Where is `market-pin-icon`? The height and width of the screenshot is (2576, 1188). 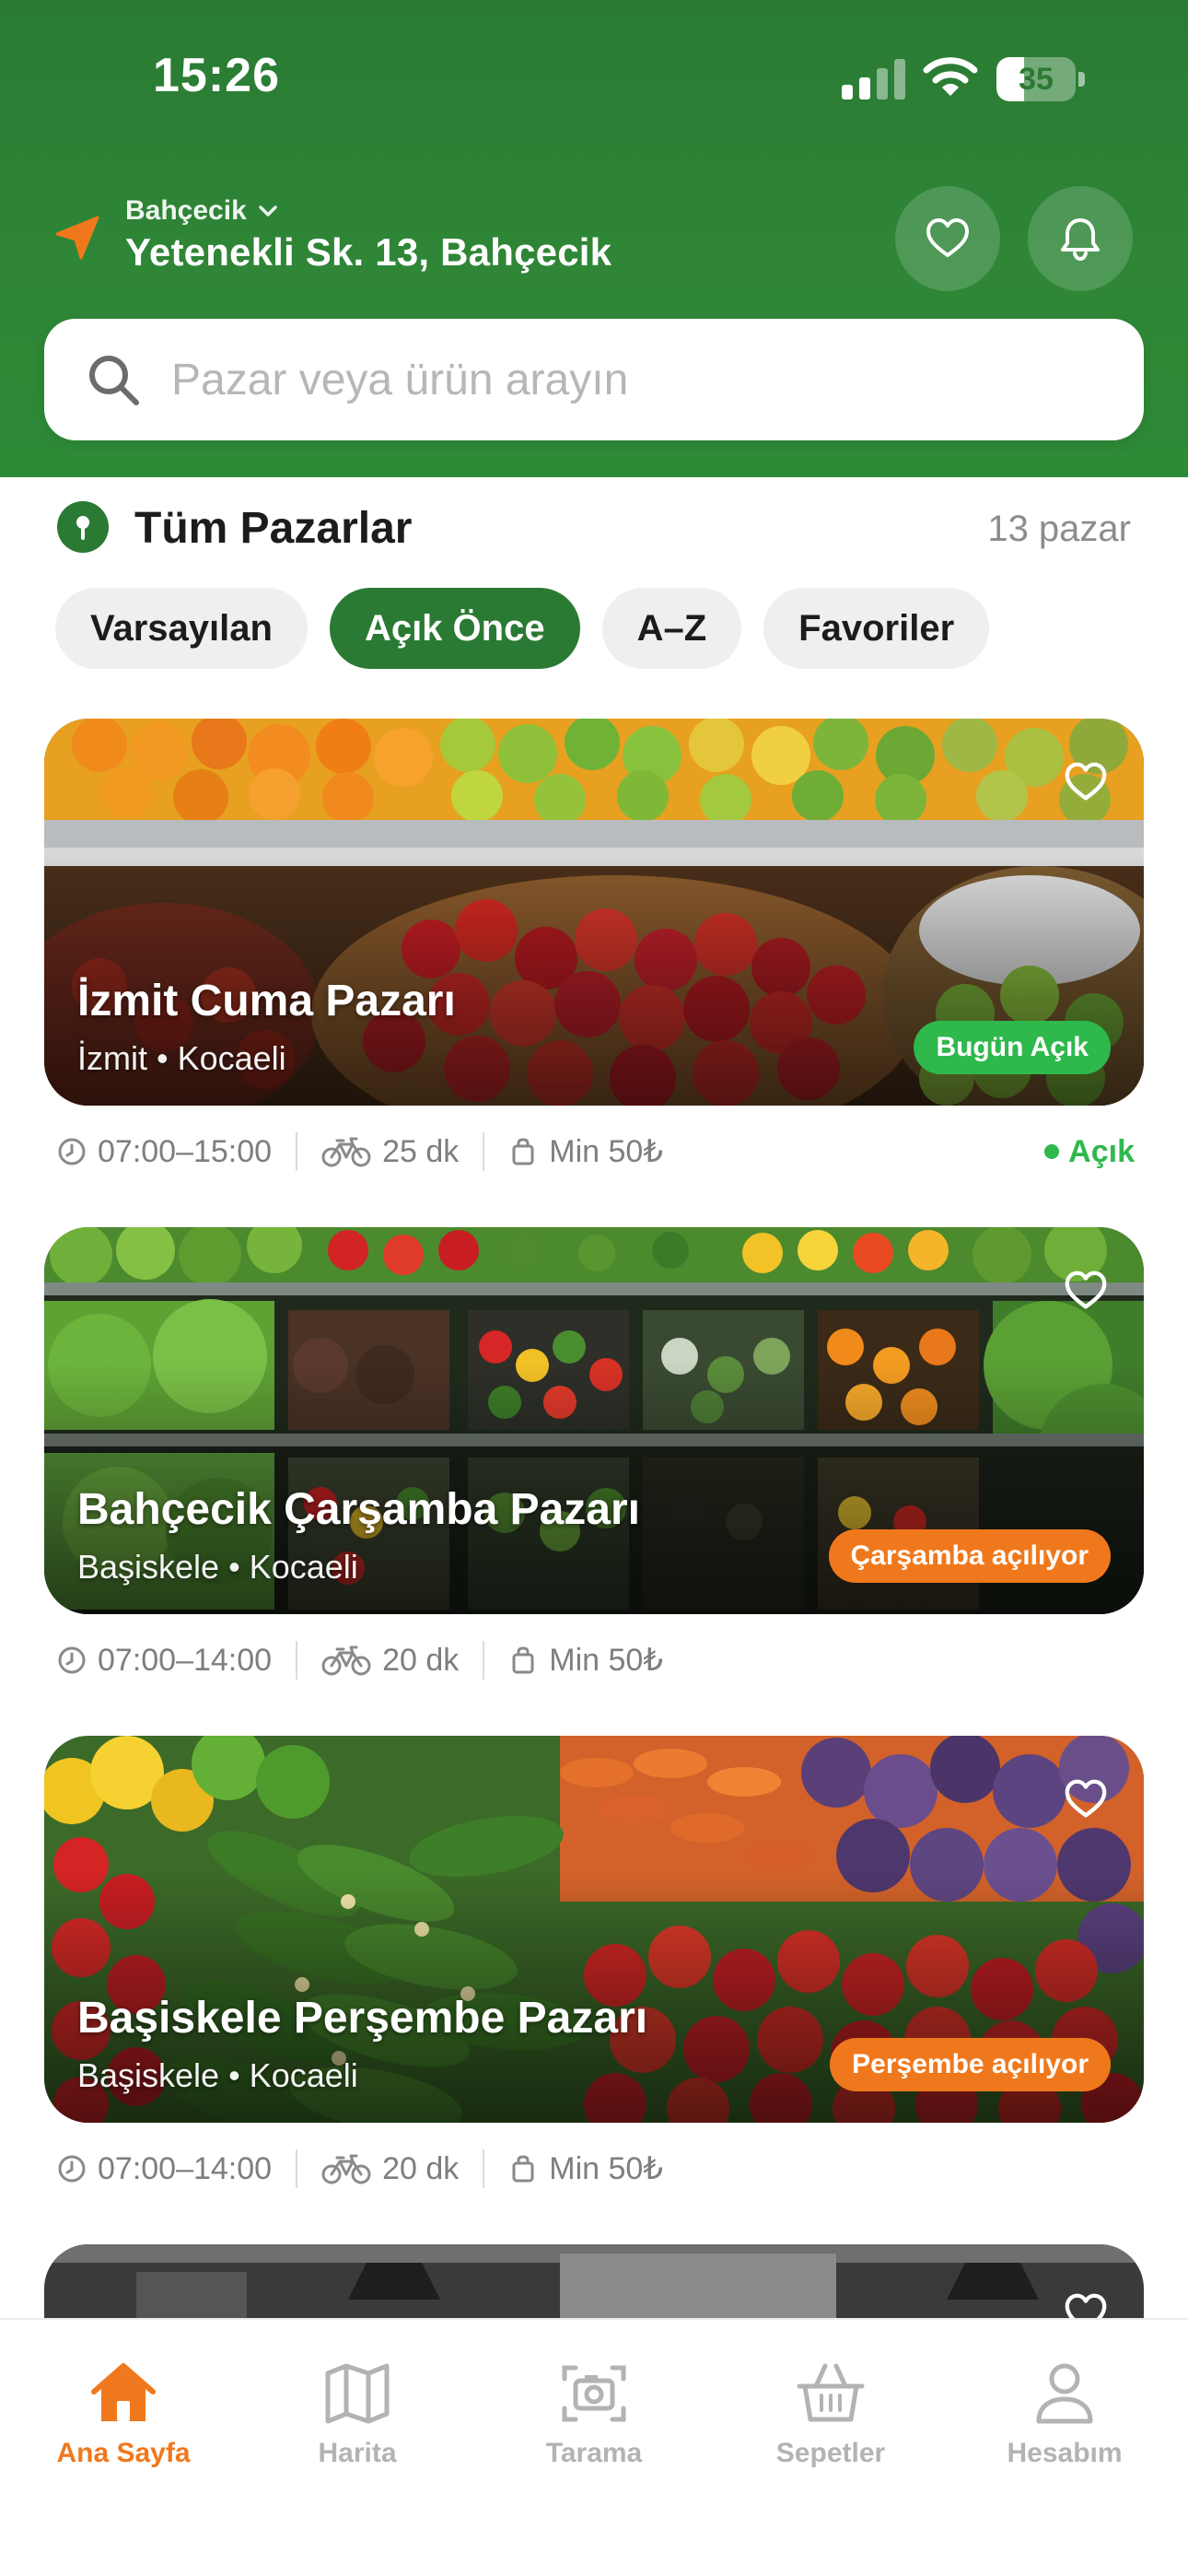 market-pin-icon is located at coordinates (83, 527).